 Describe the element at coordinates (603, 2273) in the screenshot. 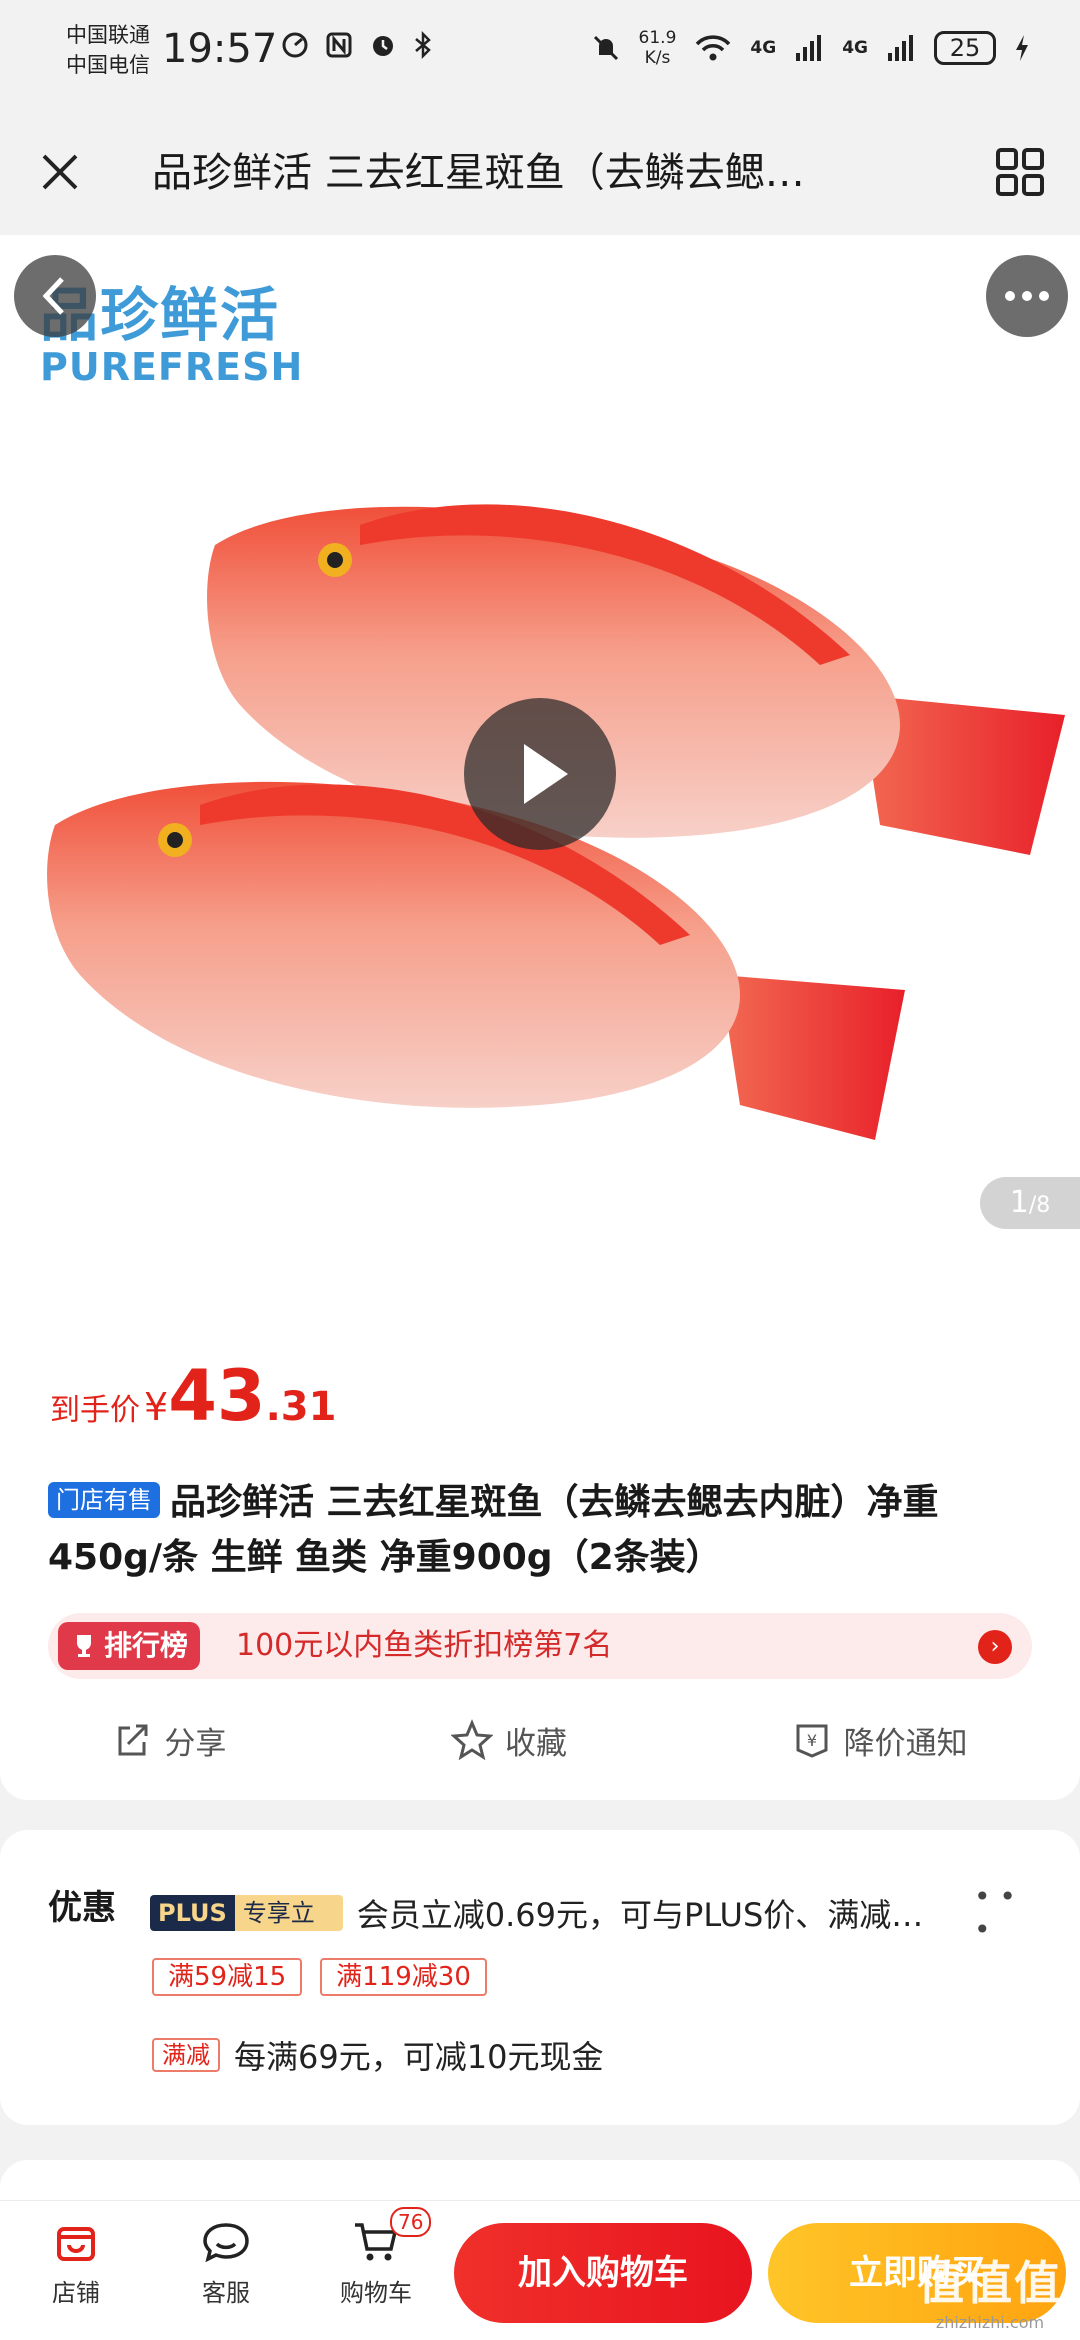

I see `add-to-cart-button: 加入购物车` at that location.